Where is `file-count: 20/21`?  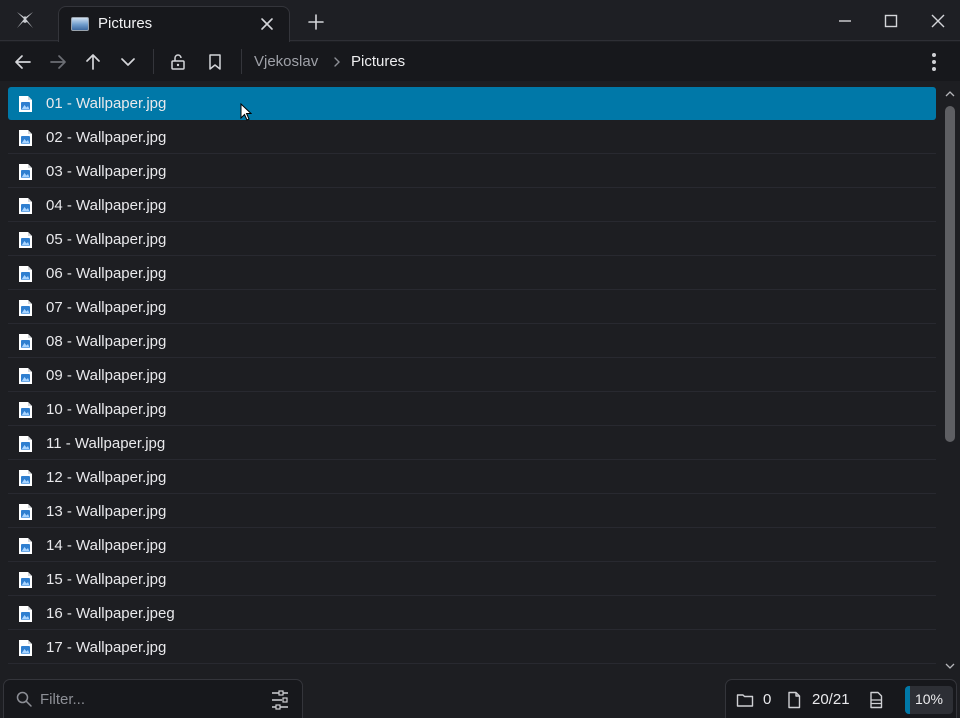 file-count: 20/21 is located at coordinates (831, 699).